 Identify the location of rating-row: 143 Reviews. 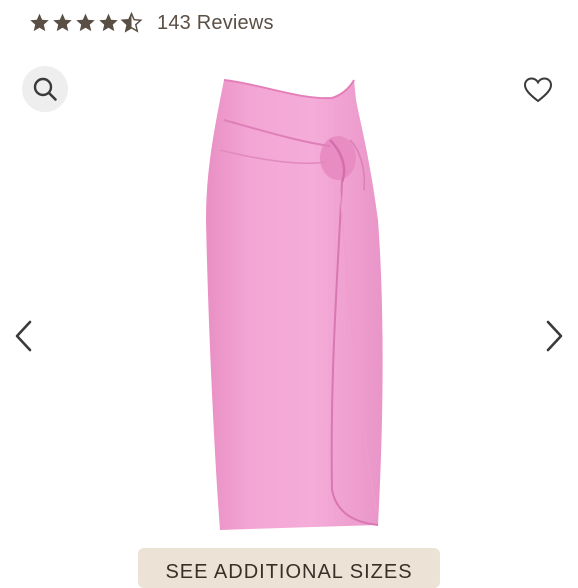
(151, 23).